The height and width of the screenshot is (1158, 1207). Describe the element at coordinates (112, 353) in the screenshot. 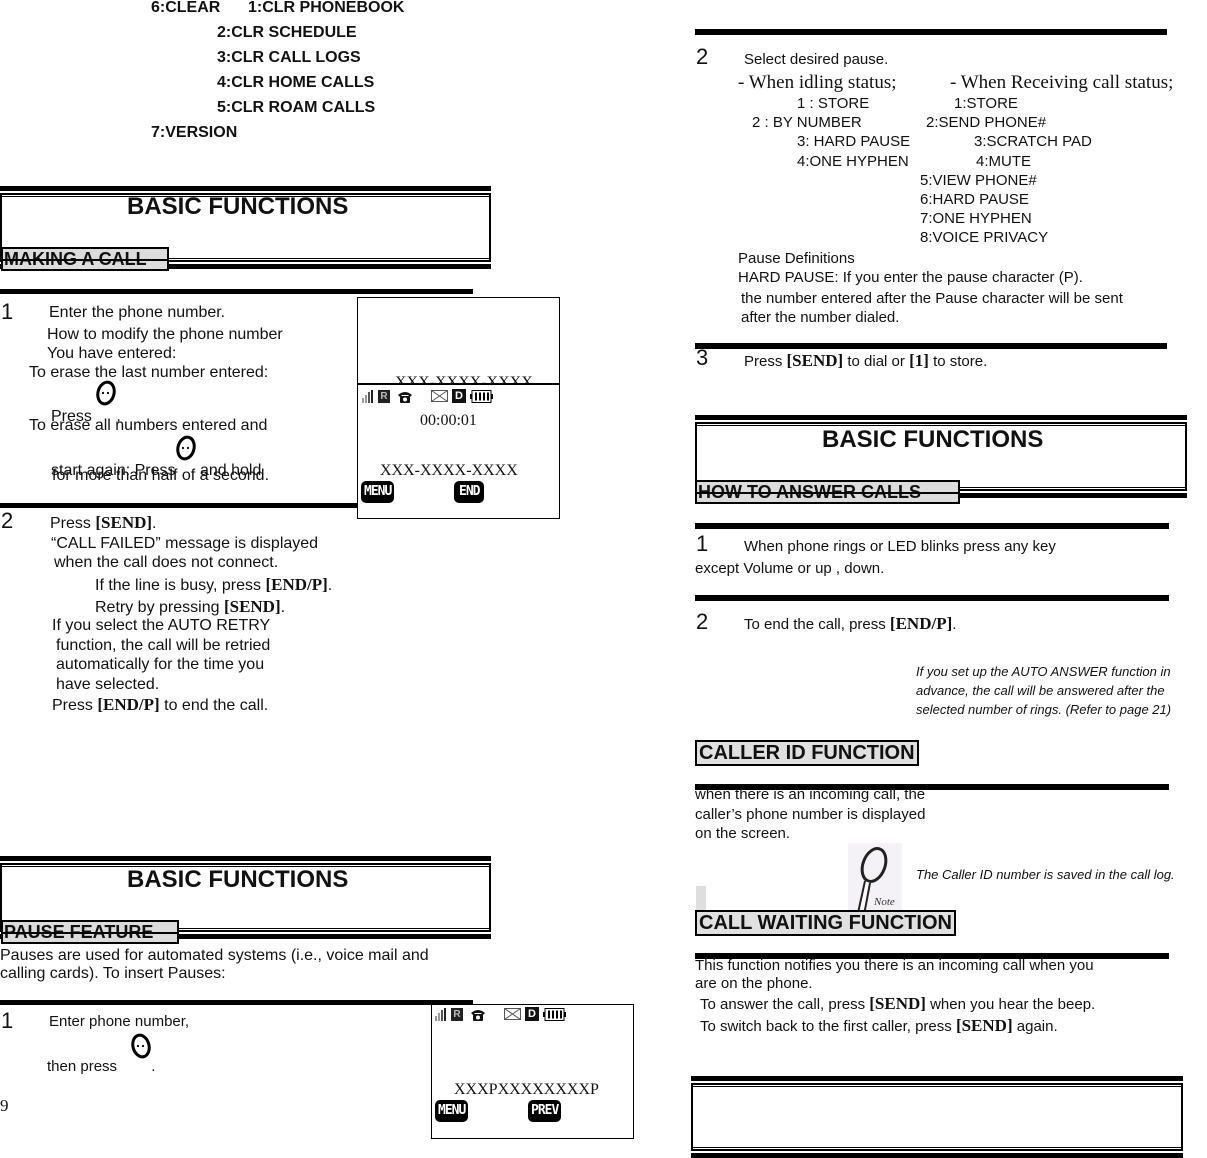

I see `step-text: You have entered:` at that location.